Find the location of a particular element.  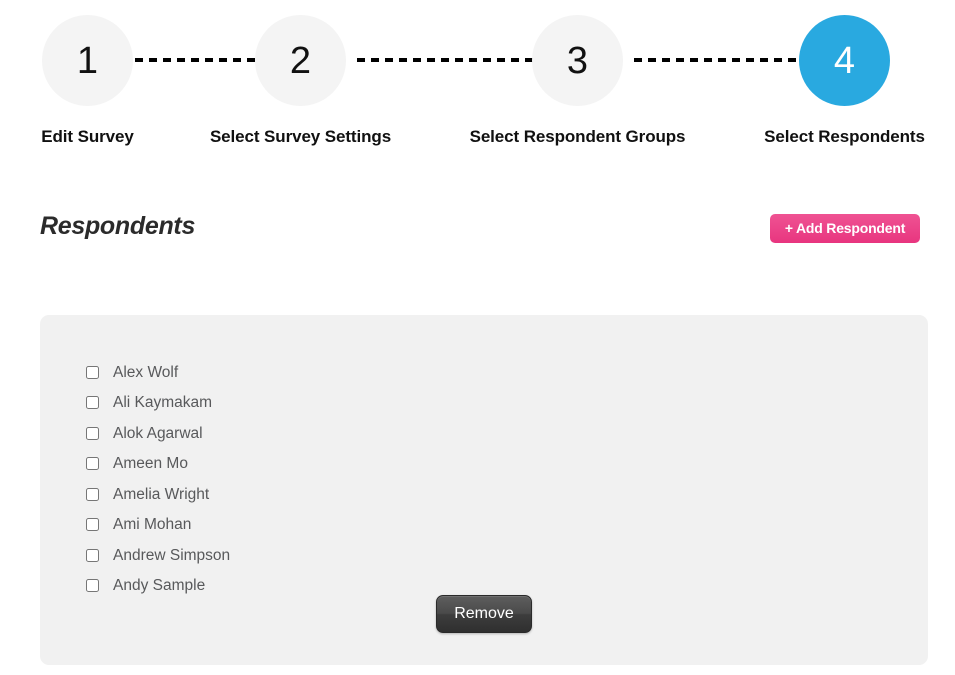

remove-button: Remove is located at coordinates (484, 614).